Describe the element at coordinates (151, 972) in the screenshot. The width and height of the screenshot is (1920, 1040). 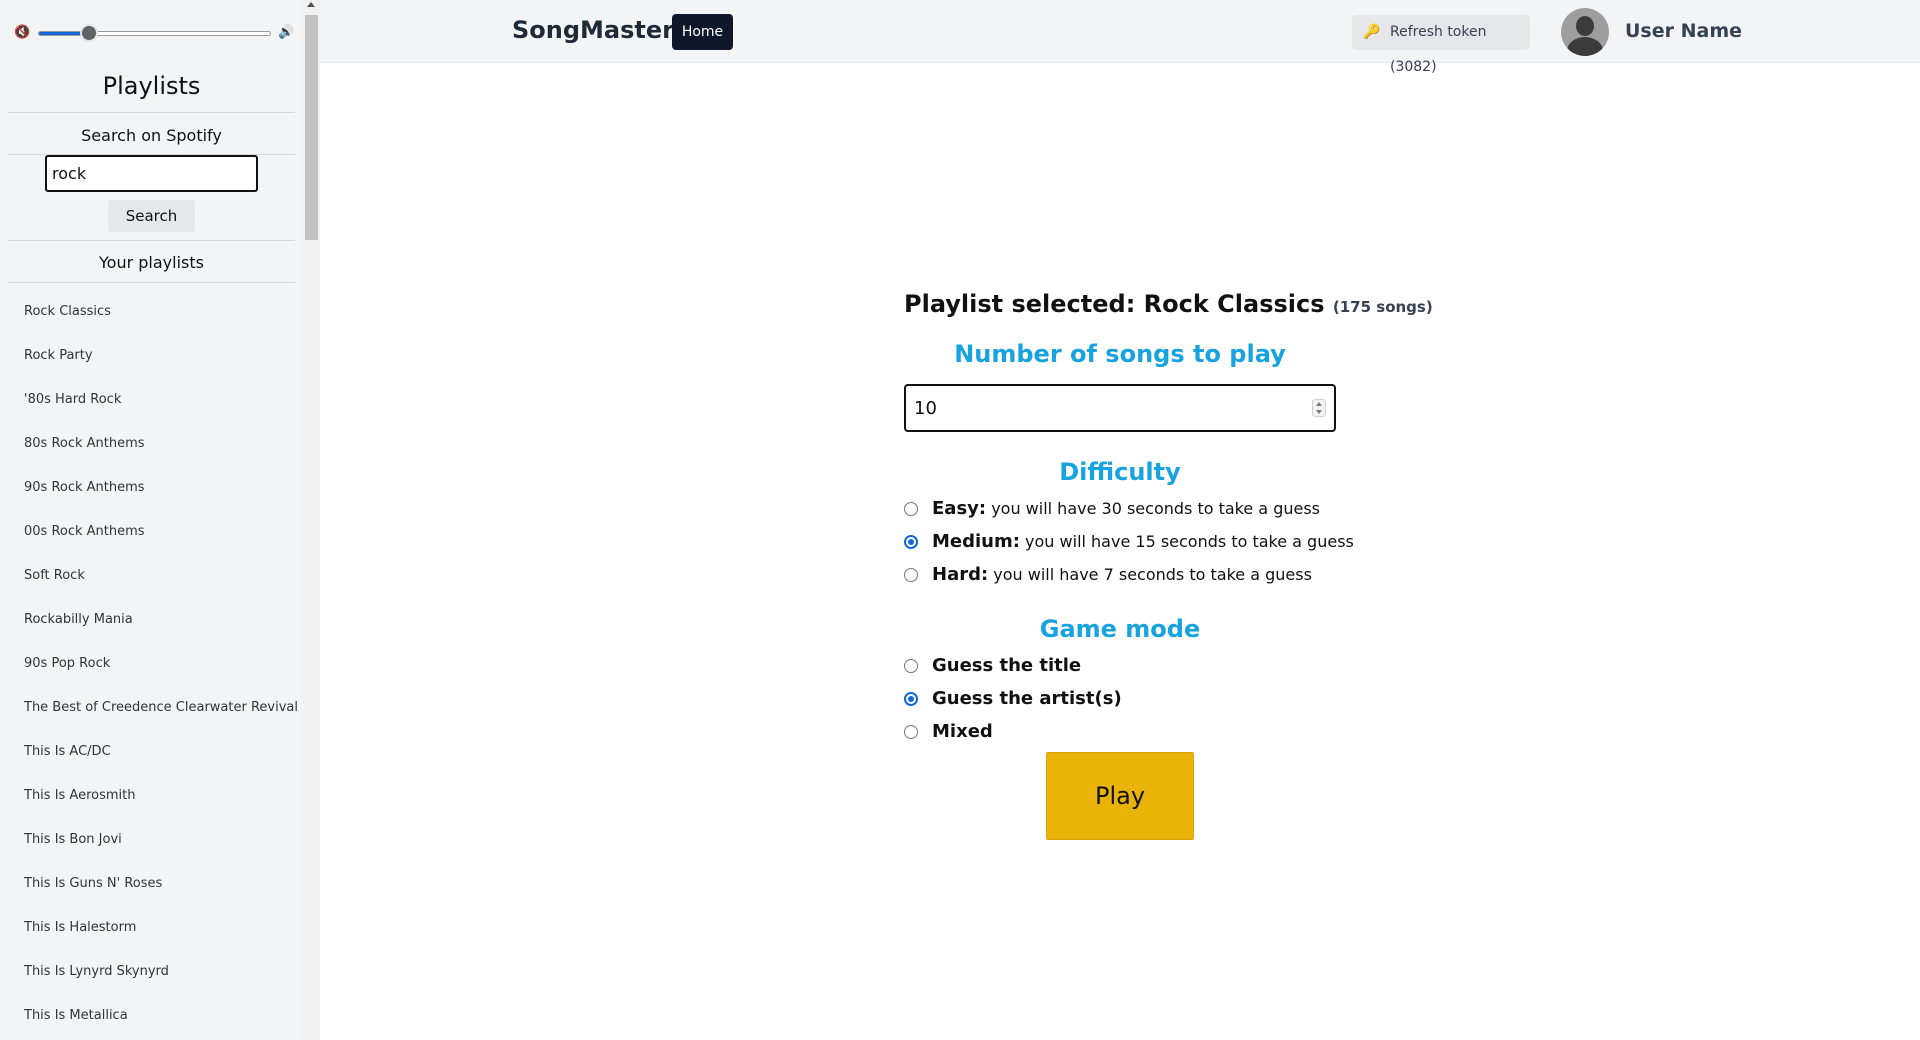
I see `playlist-item: This Is Lynyrd Skynyrd` at that location.